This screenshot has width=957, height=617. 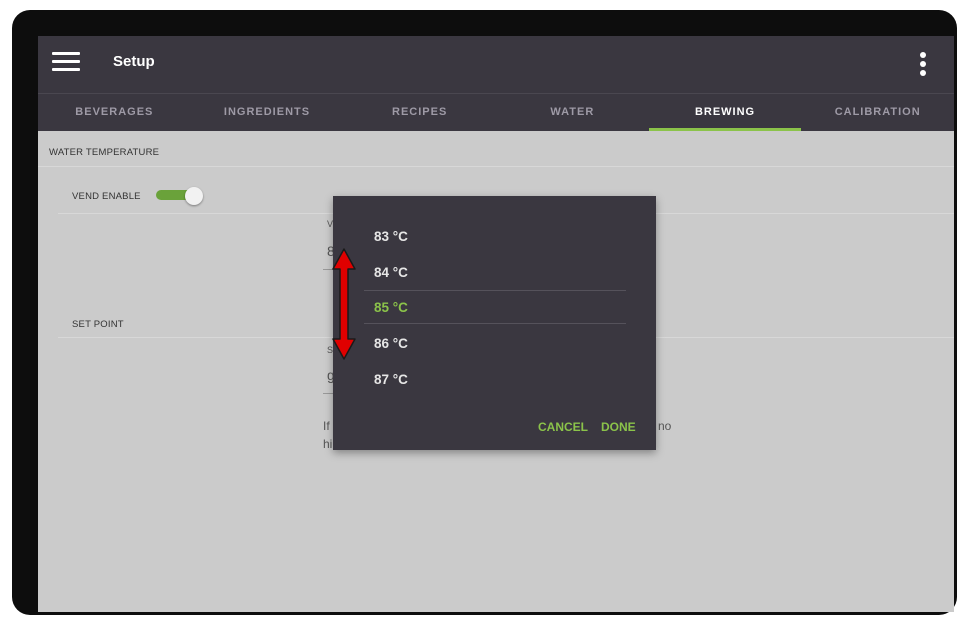 I want to click on set-point-label: SET POINT, so click(x=98, y=324).